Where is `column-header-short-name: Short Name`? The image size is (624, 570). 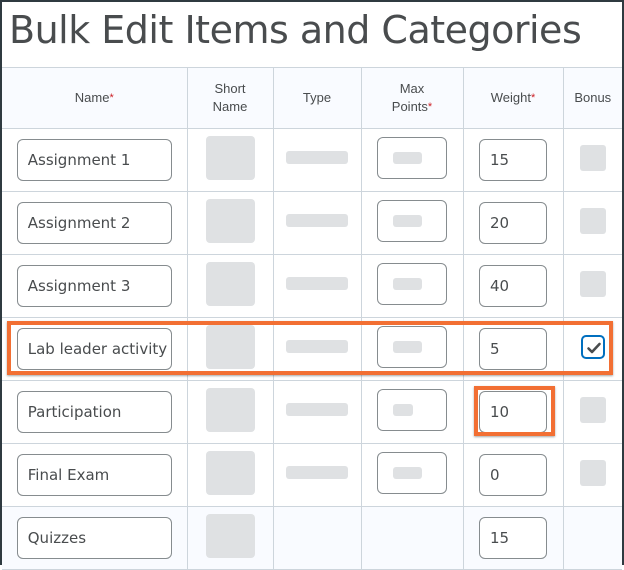
column-header-short-name: Short Name is located at coordinates (230, 98).